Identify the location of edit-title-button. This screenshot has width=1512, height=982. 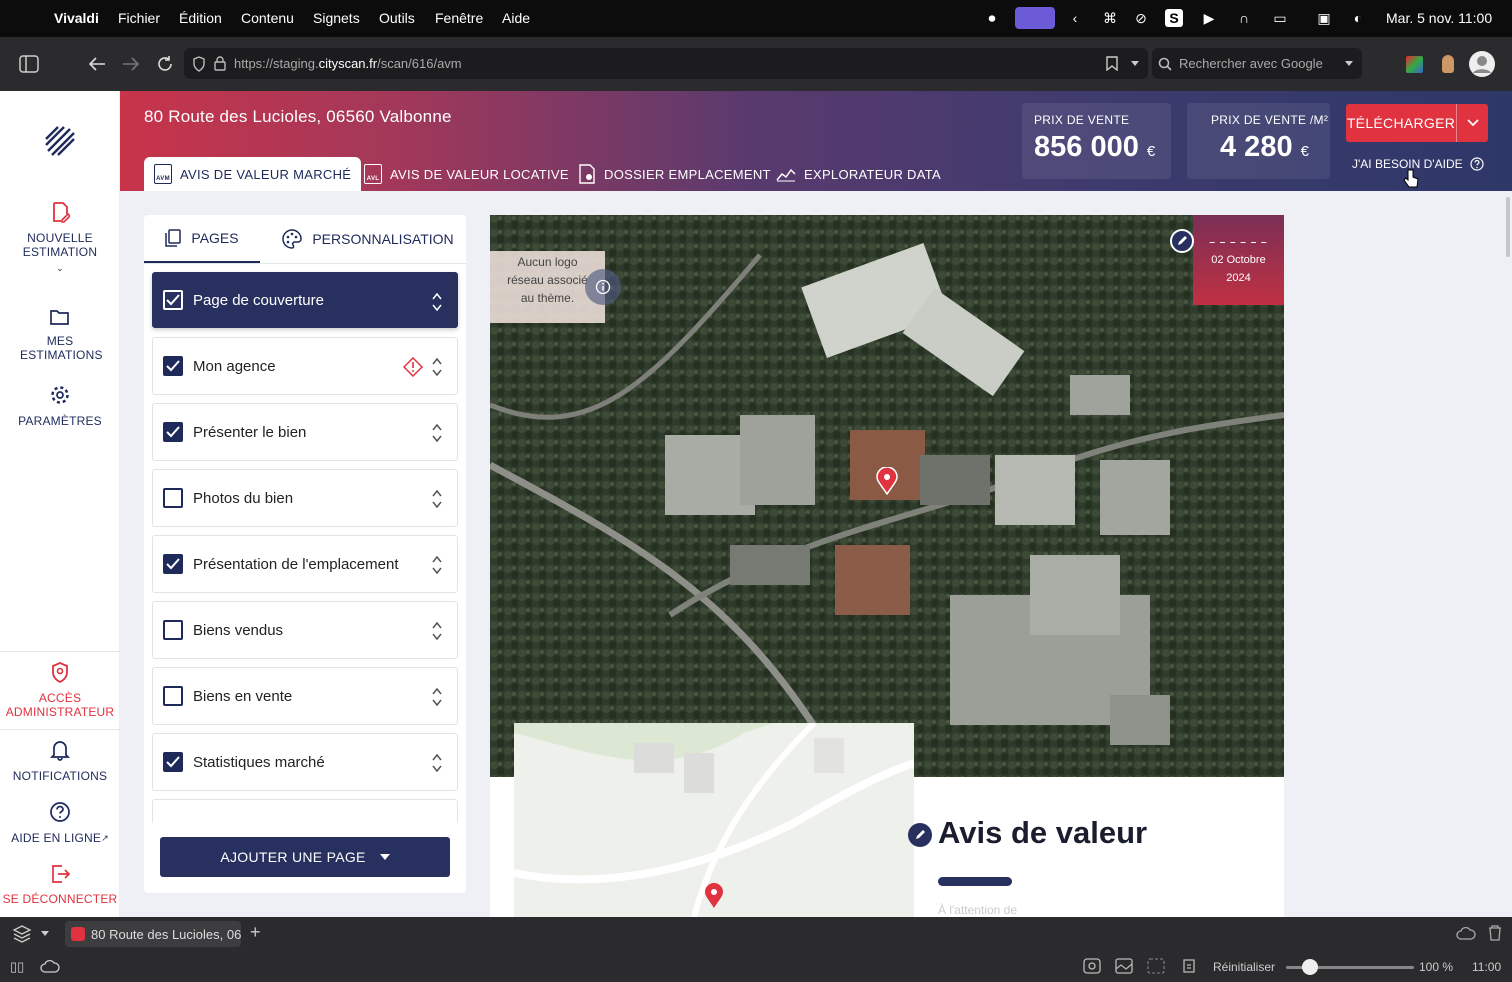
(920, 835).